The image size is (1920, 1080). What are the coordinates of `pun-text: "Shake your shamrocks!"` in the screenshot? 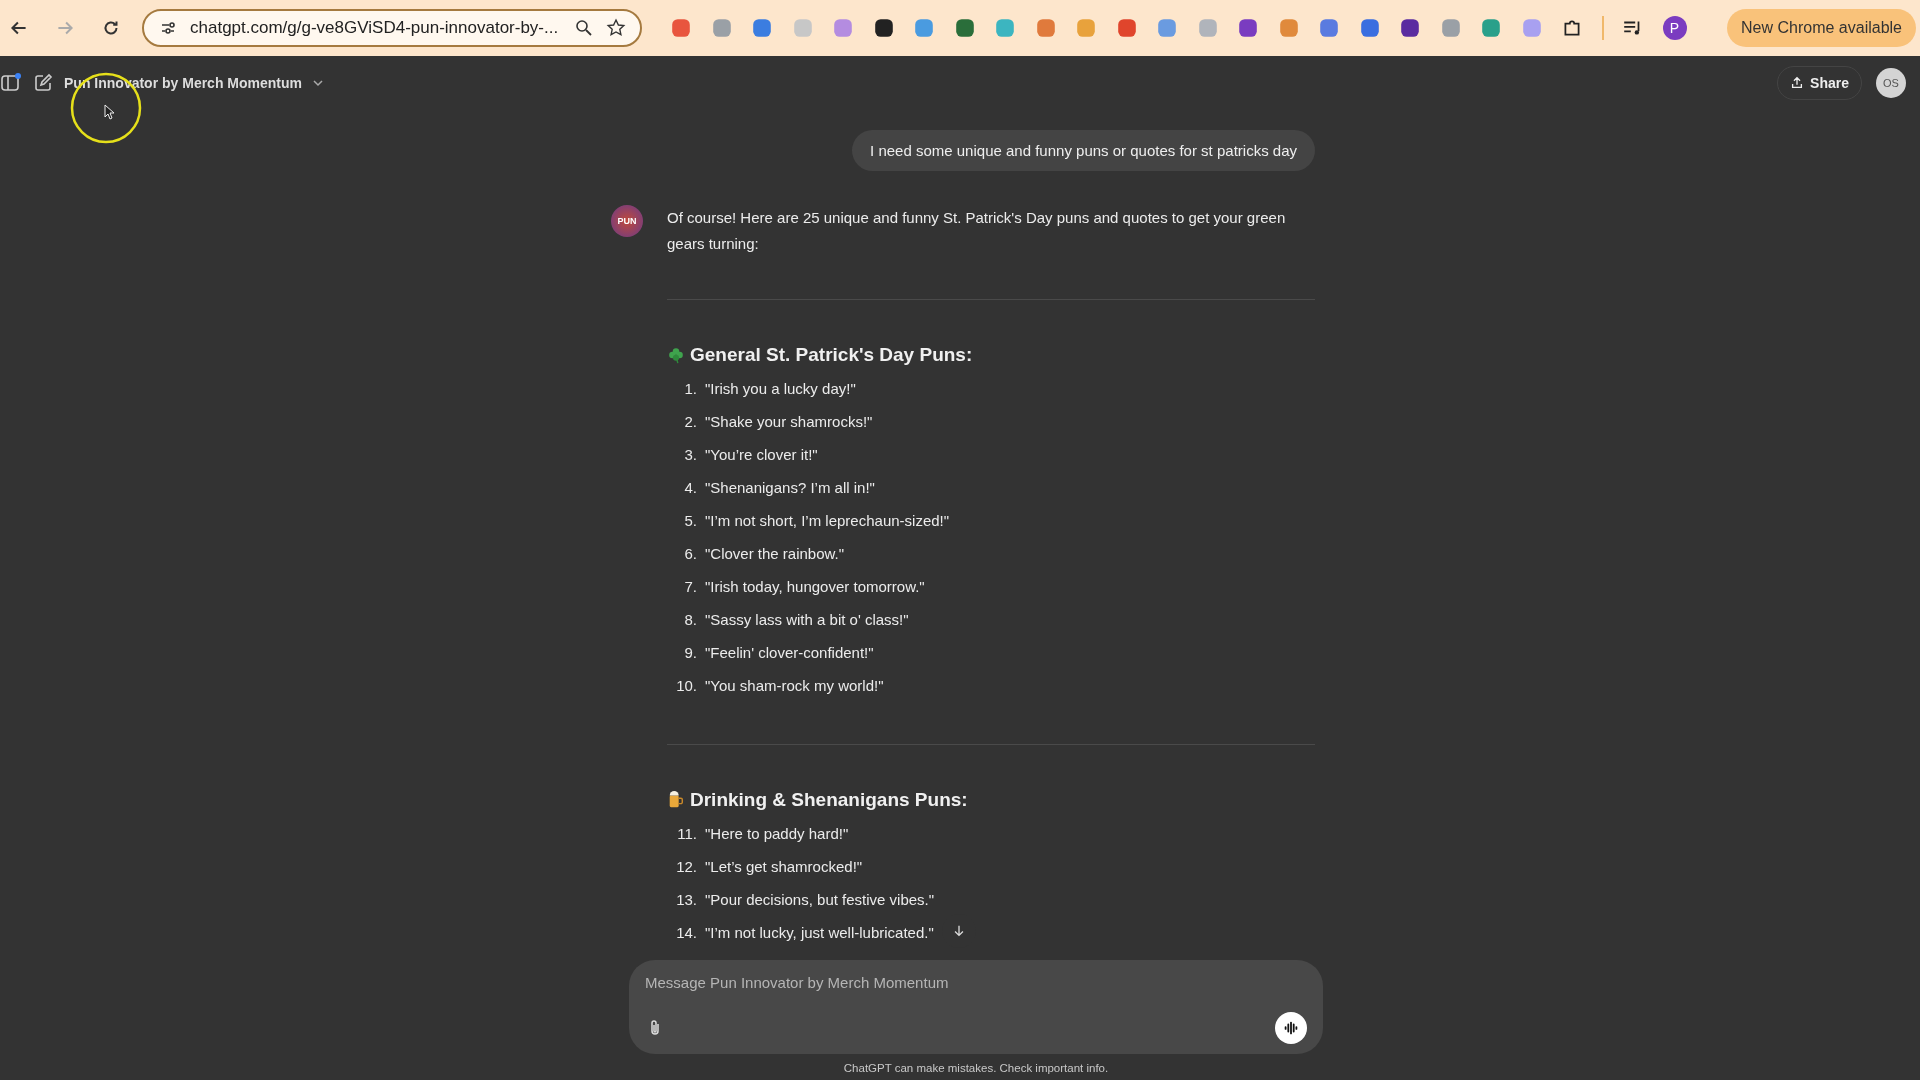 It's located at (789, 421).